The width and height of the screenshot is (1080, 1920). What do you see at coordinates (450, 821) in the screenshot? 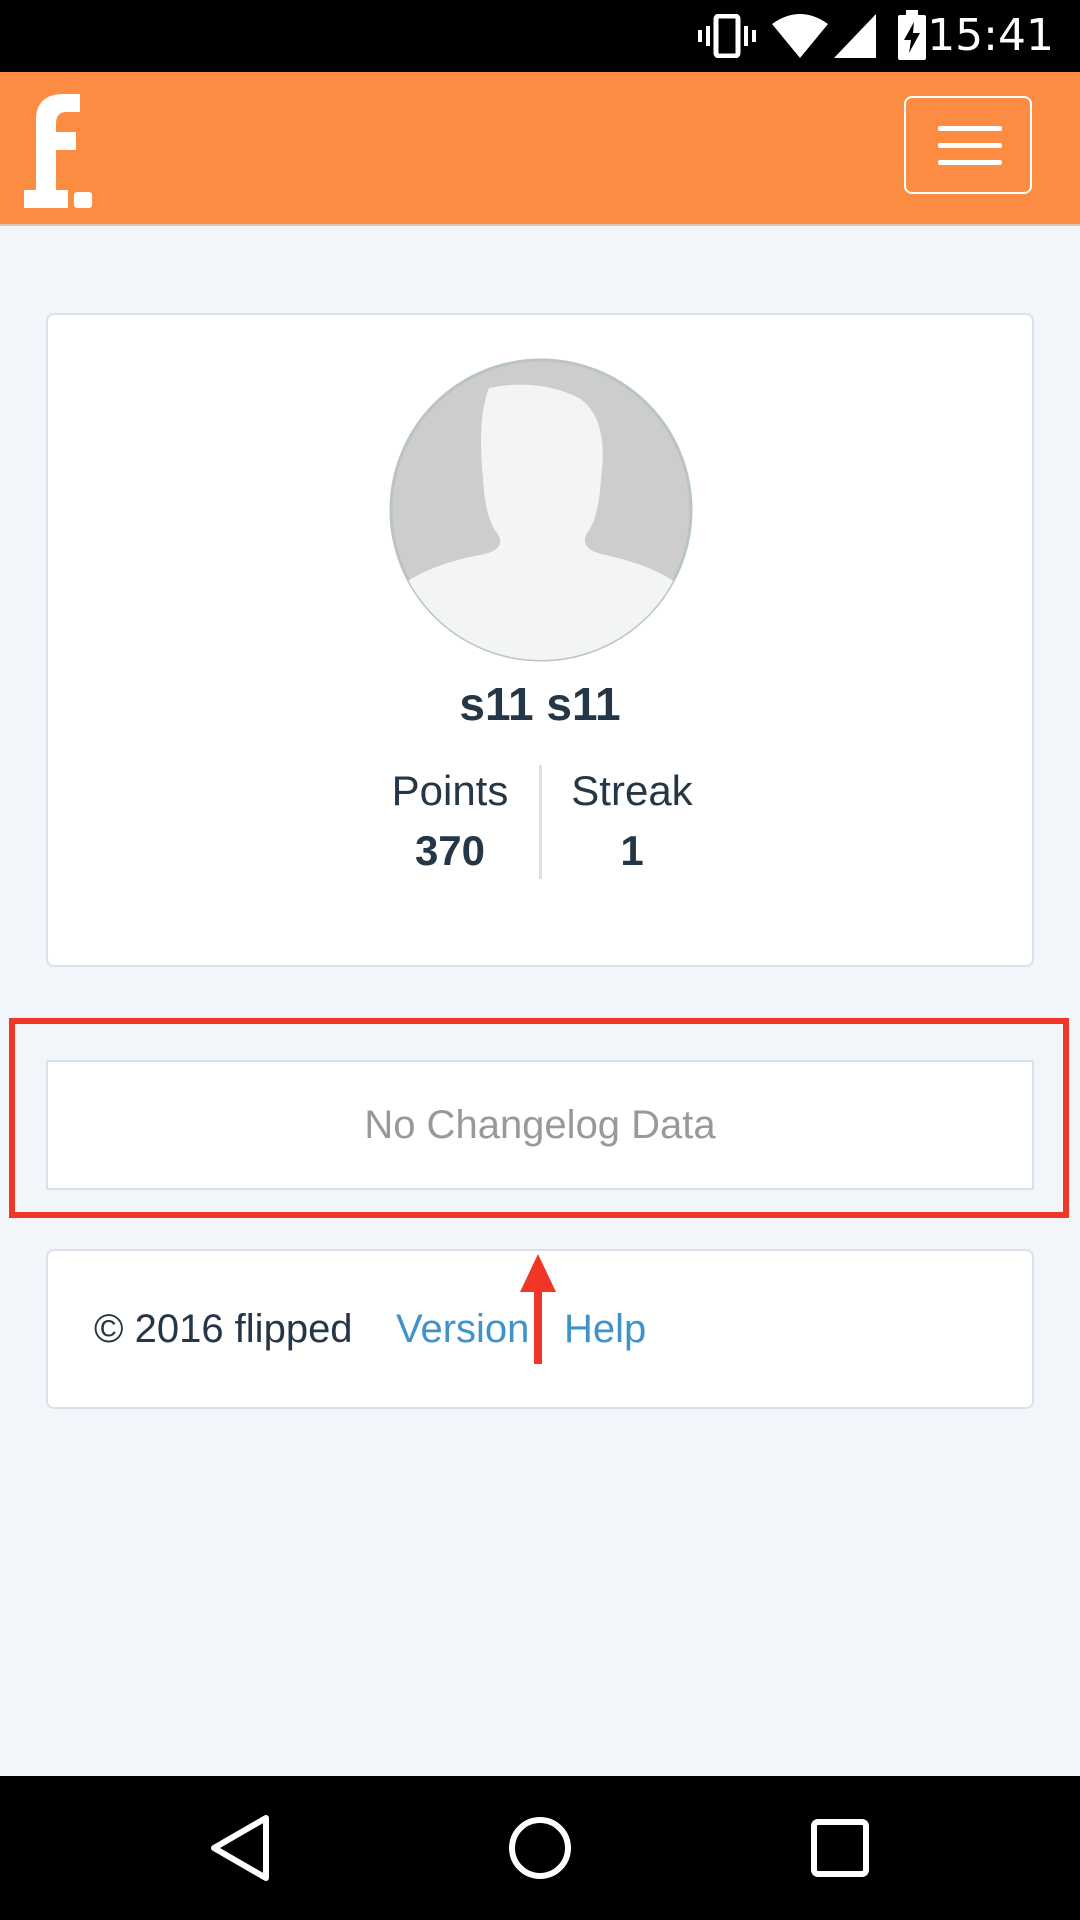
I see `points-stat: Points 370` at bounding box center [450, 821].